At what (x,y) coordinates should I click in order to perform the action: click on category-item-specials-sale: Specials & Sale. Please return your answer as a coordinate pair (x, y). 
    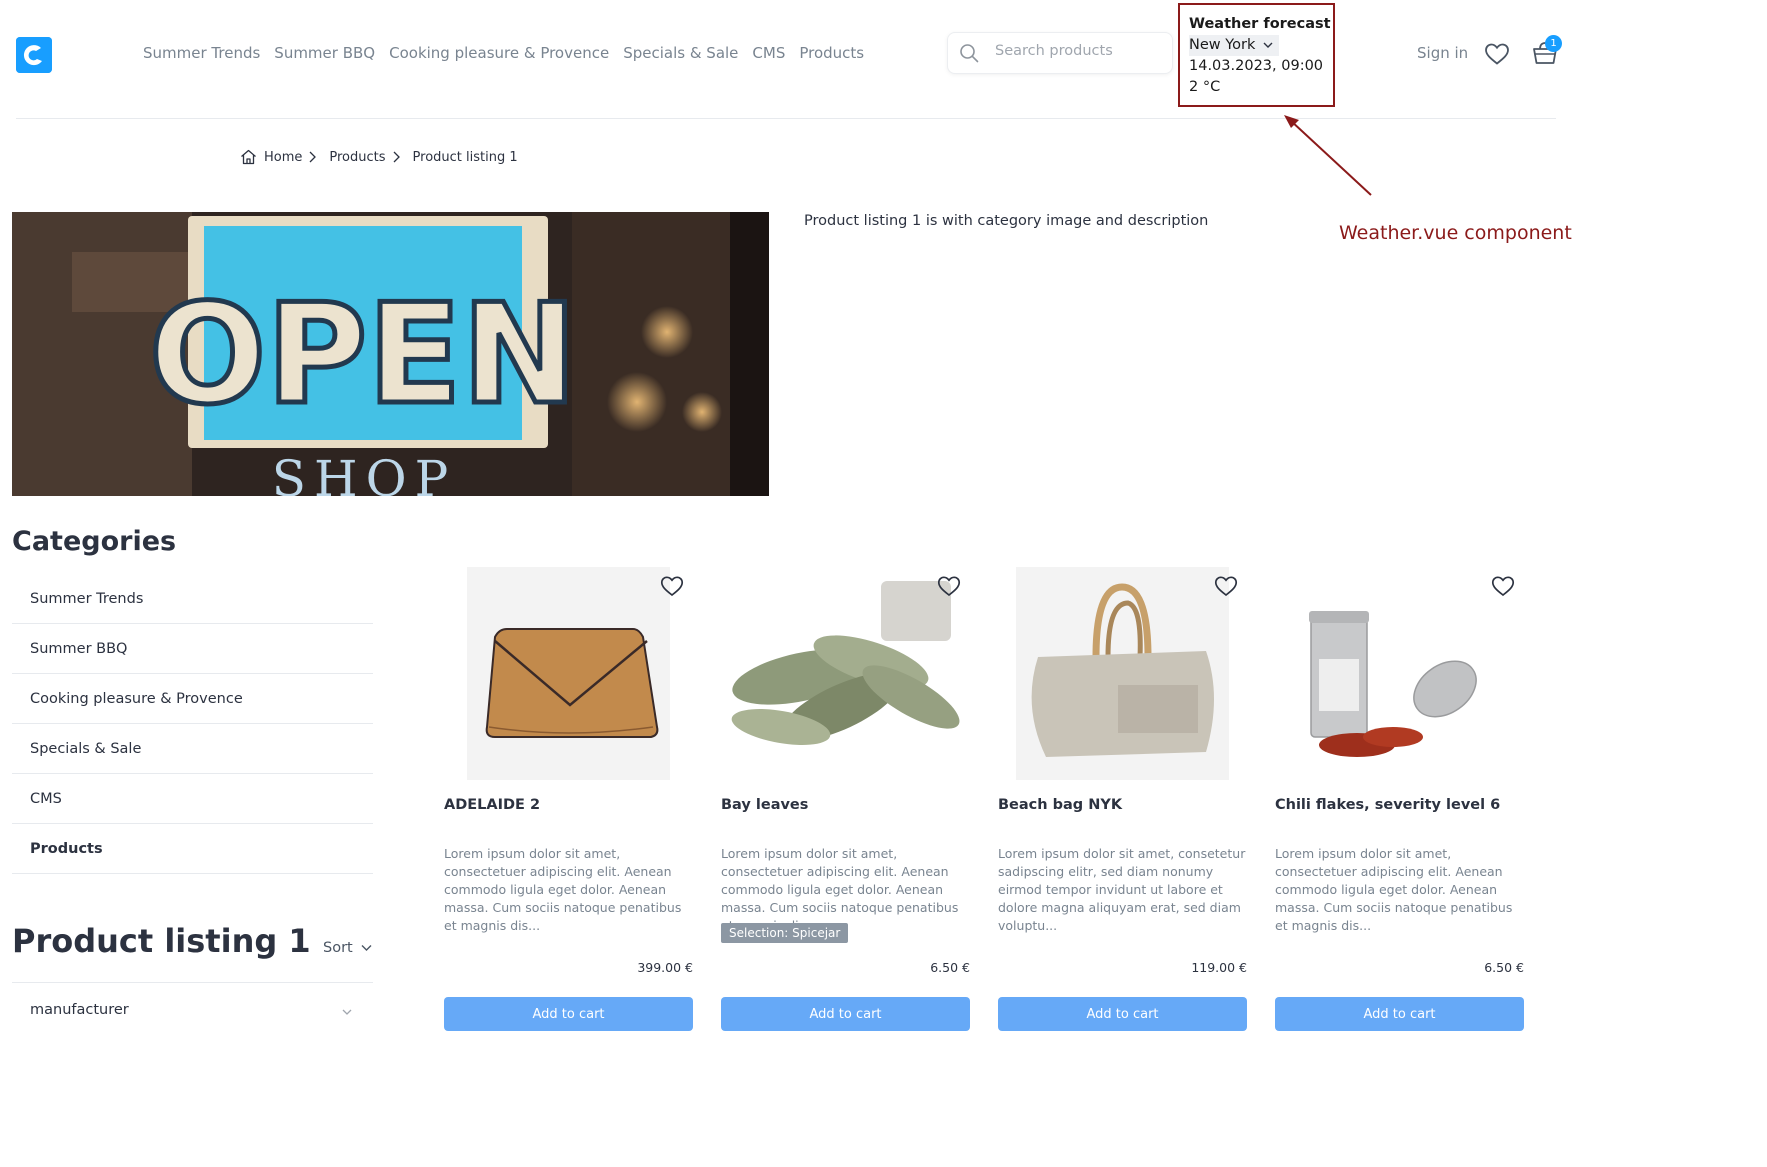
    Looking at the image, I should click on (192, 749).